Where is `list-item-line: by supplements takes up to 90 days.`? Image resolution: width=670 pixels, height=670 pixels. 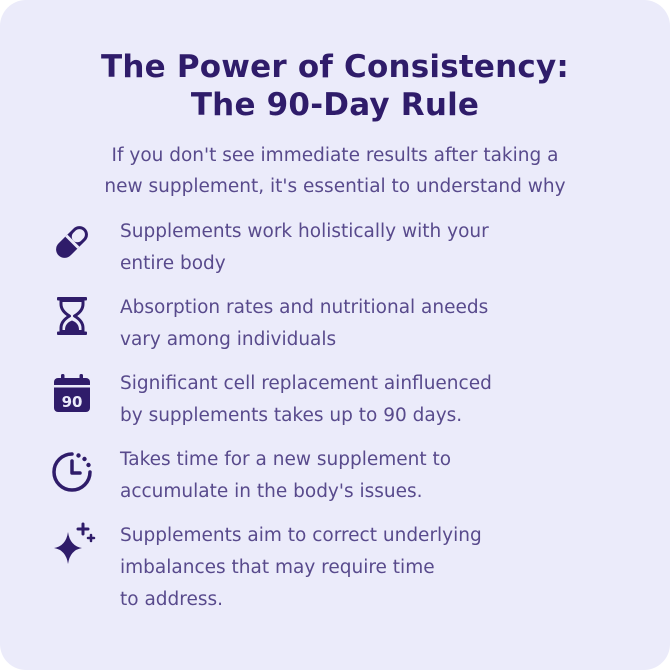 list-item-line: by supplements takes up to 90 days. is located at coordinates (291, 415).